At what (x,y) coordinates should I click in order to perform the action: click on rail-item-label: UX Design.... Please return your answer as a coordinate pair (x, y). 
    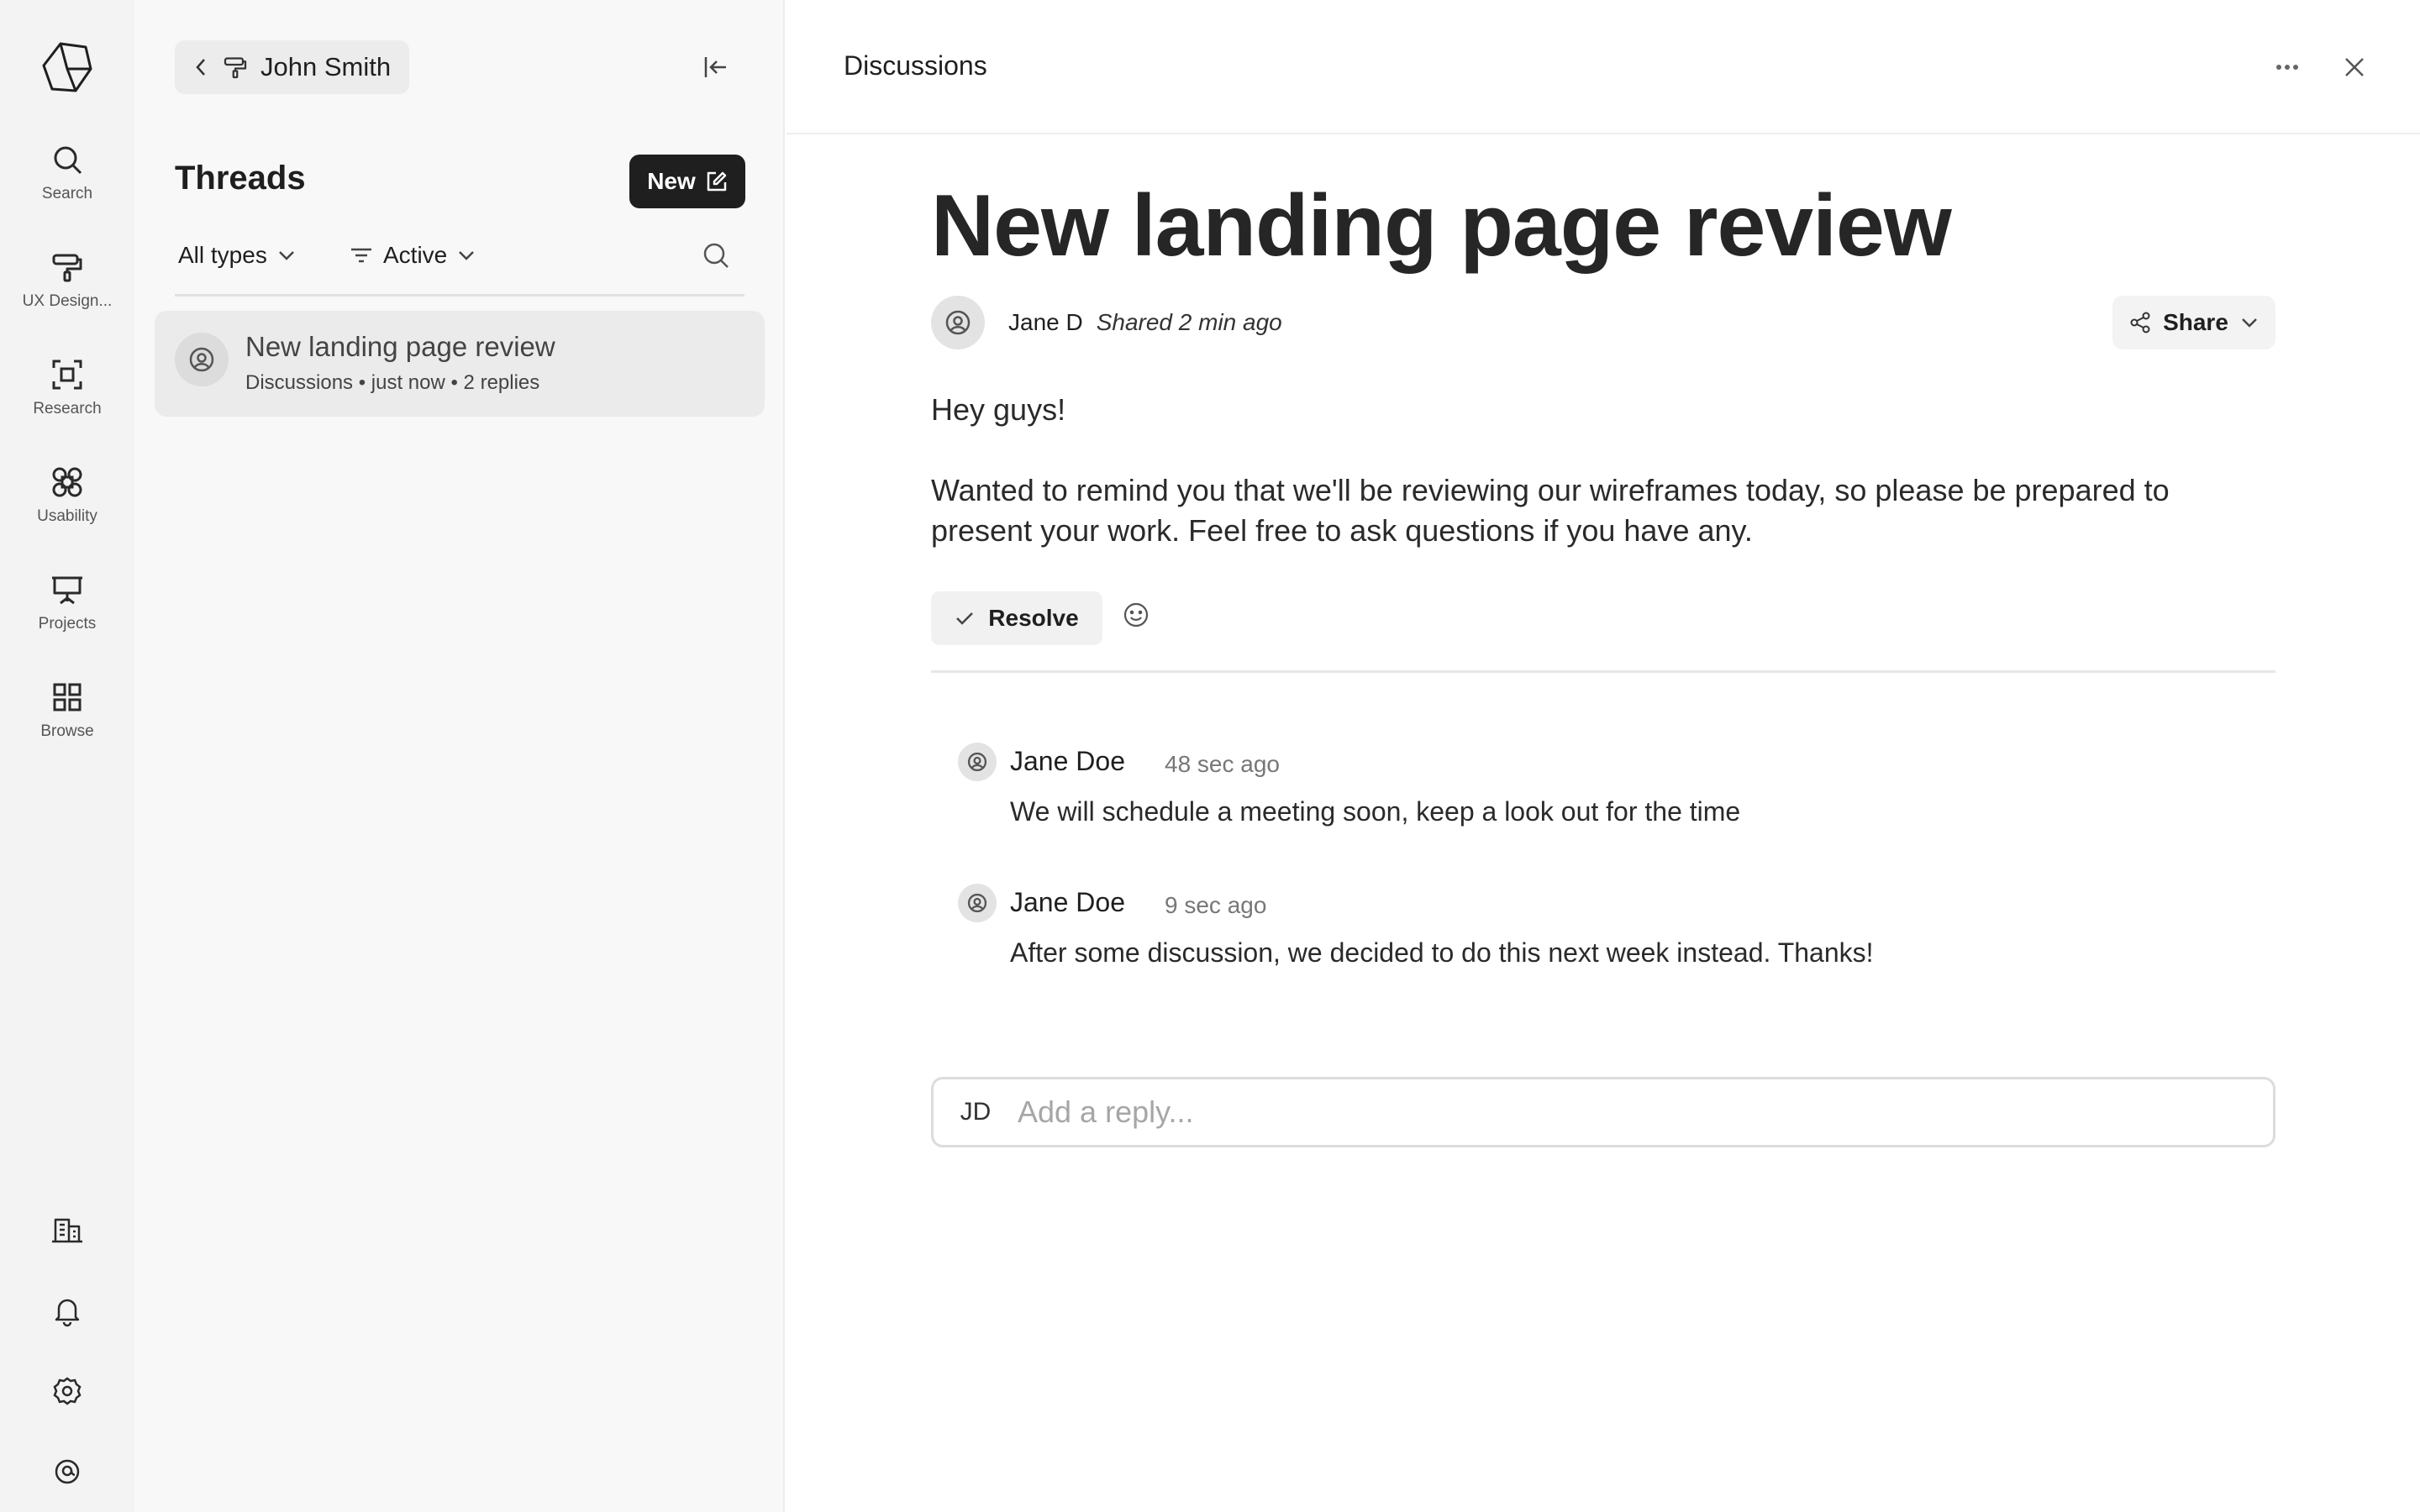
    Looking at the image, I should click on (67, 301).